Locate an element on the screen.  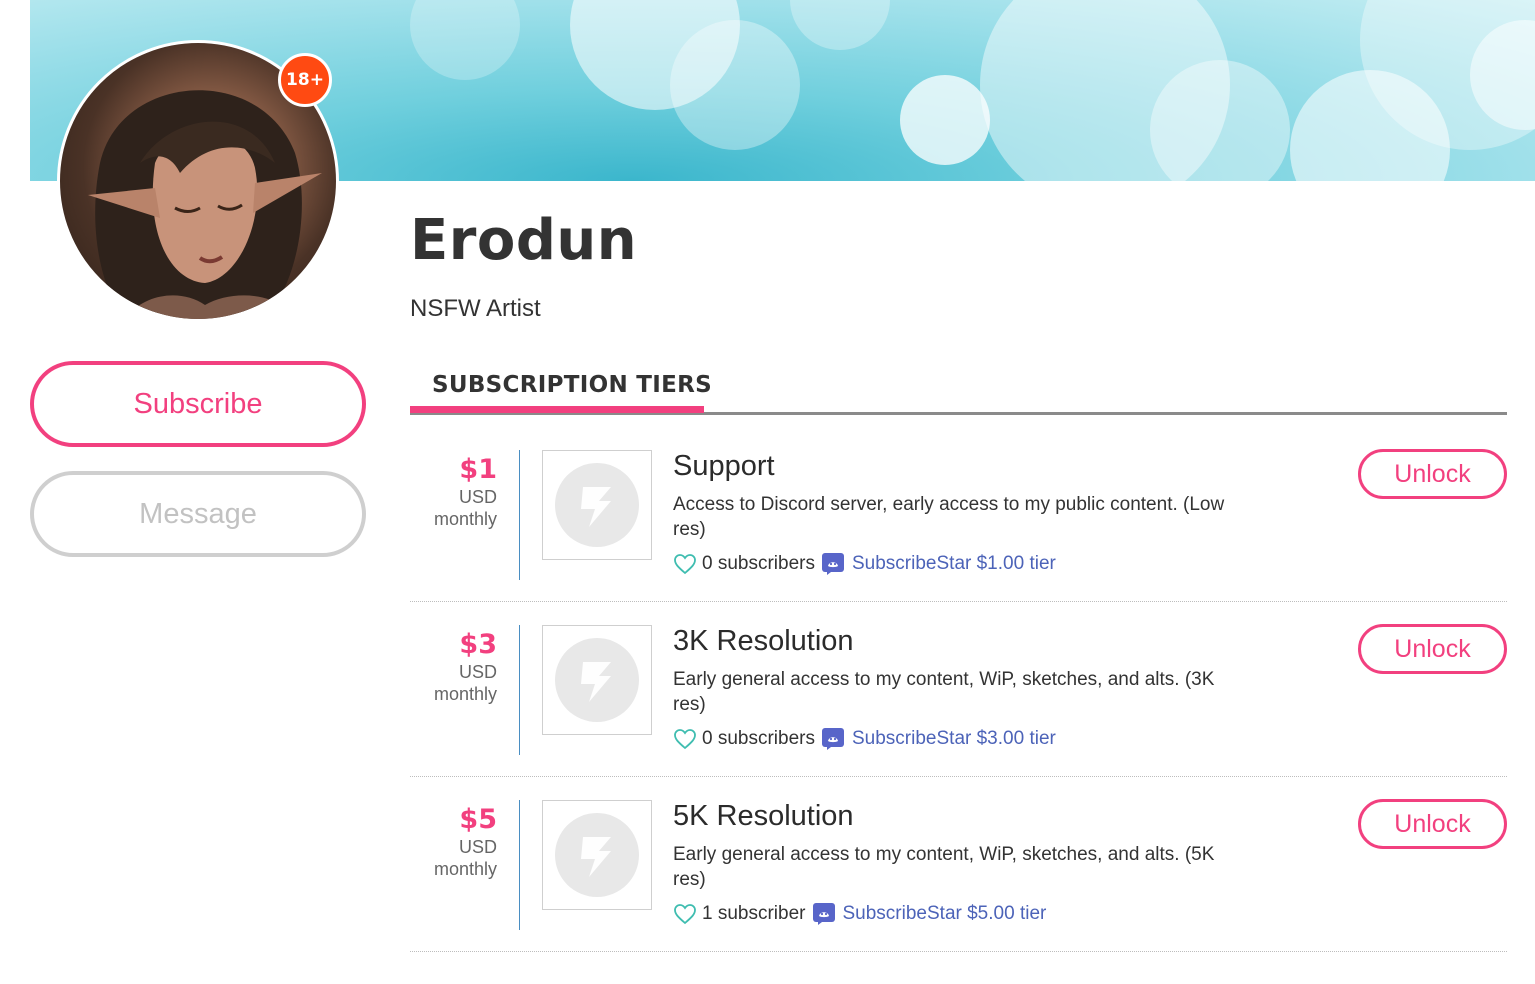
tier-amount: $1 is located at coordinates (478, 469).